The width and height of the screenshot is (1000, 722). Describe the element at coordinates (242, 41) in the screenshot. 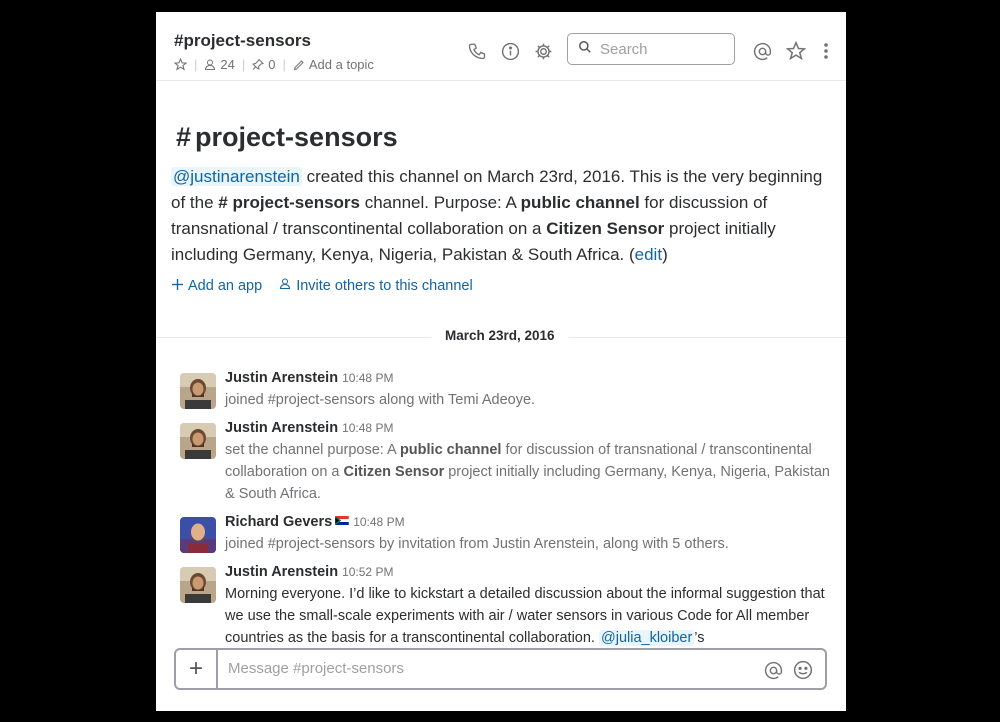

I see `channel-title: #project-sensors` at that location.